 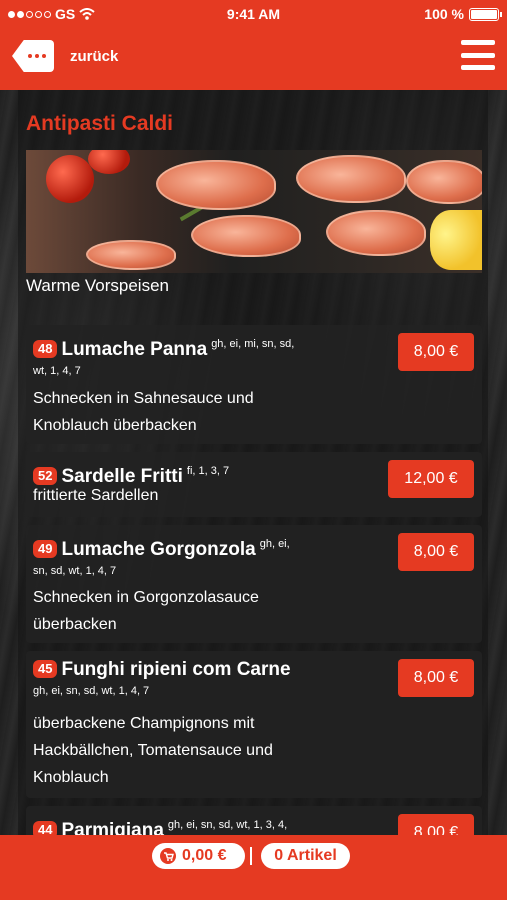 What do you see at coordinates (274, 544) in the screenshot?
I see `item-allergens: gh, ei,` at bounding box center [274, 544].